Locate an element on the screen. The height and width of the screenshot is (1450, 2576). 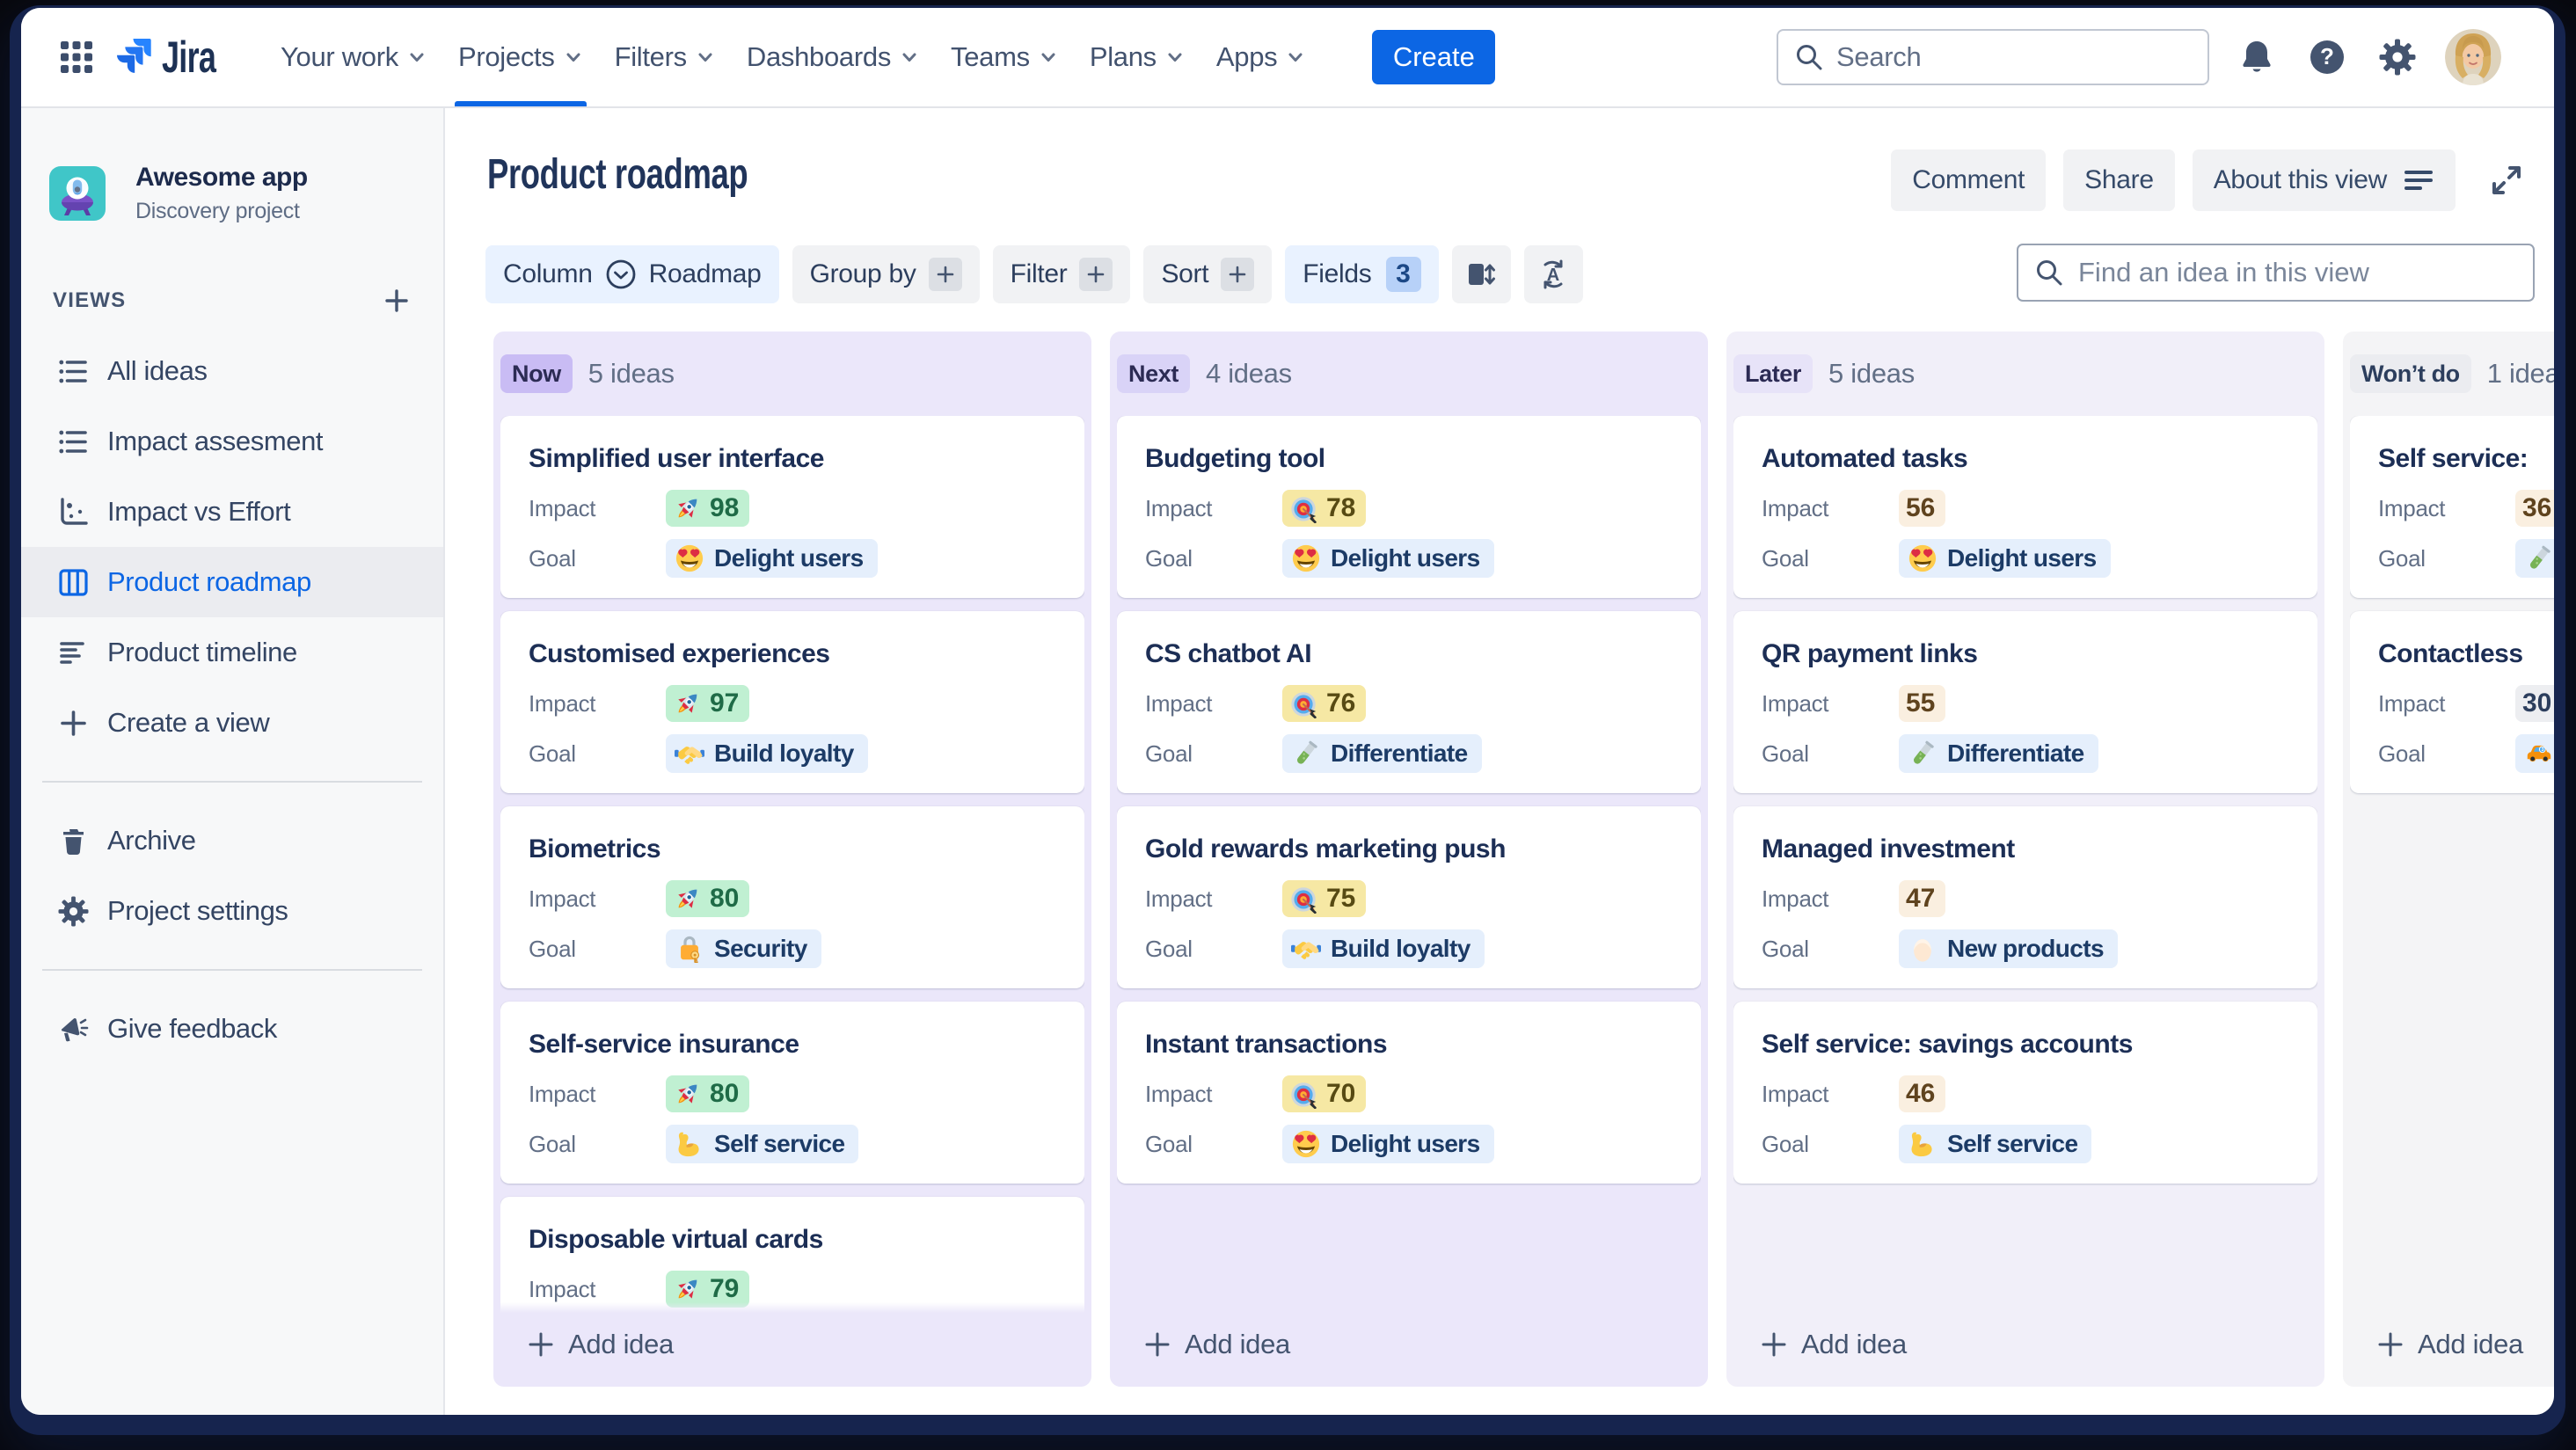
goal-value: New products is located at coordinates (2026, 948).